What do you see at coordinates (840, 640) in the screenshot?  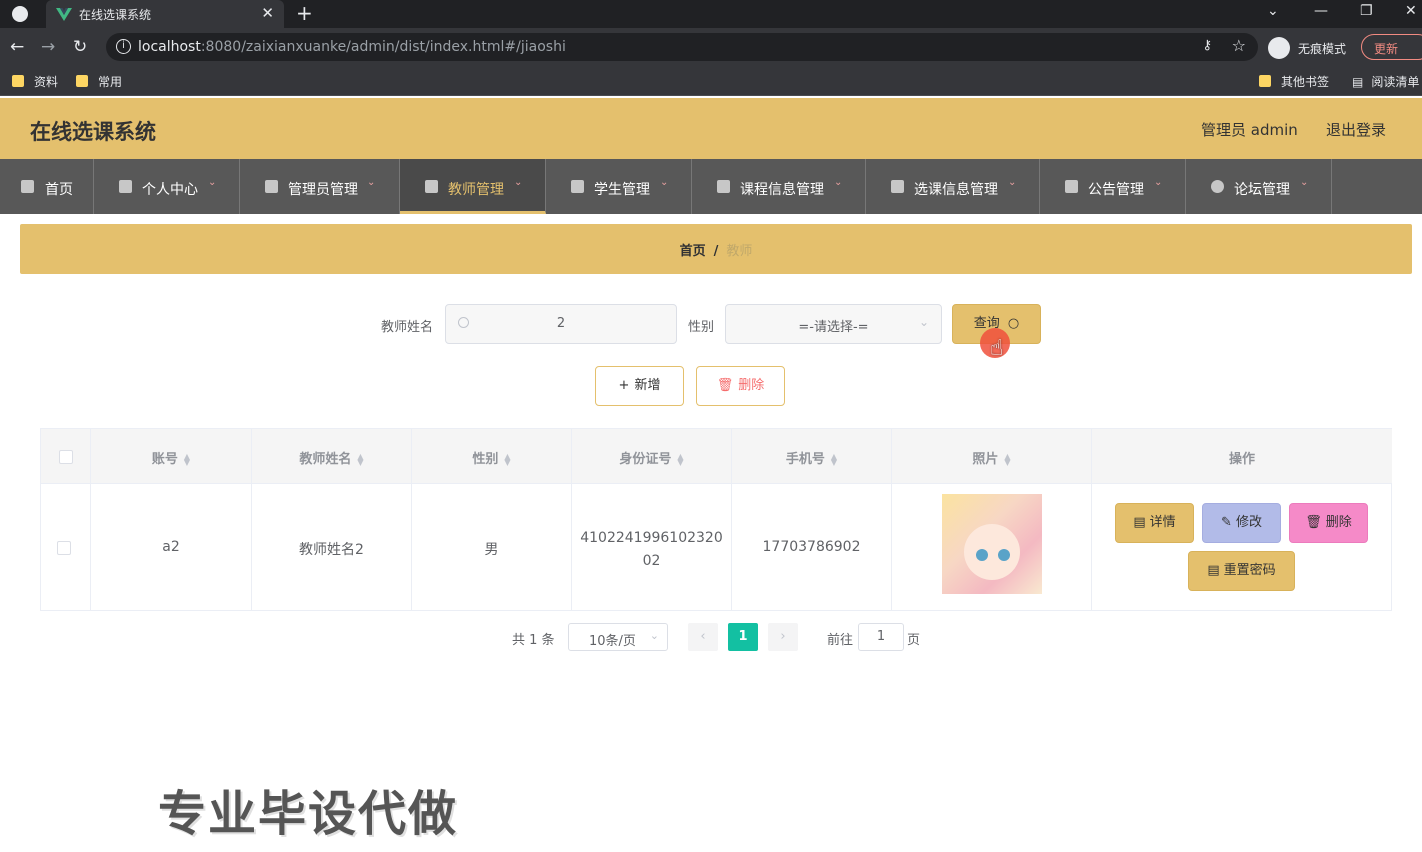 I see `goto-label: 前往` at bounding box center [840, 640].